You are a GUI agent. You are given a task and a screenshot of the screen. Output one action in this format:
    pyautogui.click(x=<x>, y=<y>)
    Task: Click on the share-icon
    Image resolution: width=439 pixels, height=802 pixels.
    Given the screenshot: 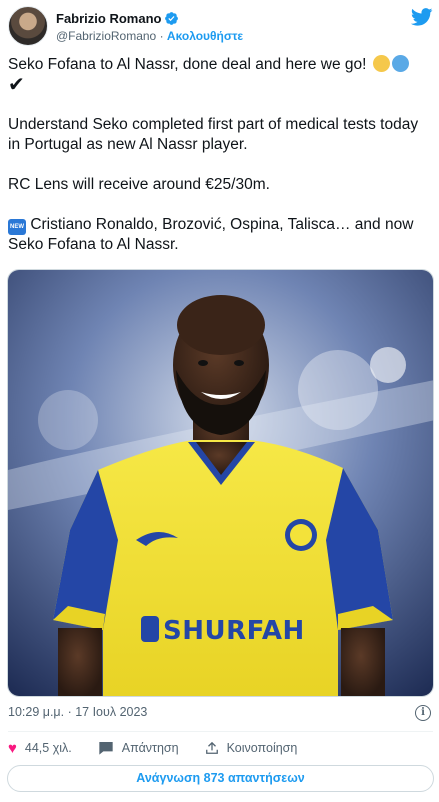 What is the action you would take?
    pyautogui.click(x=211, y=747)
    